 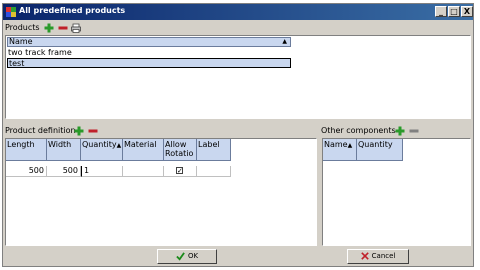 I want to click on minimize-button: _, so click(x=441, y=11).